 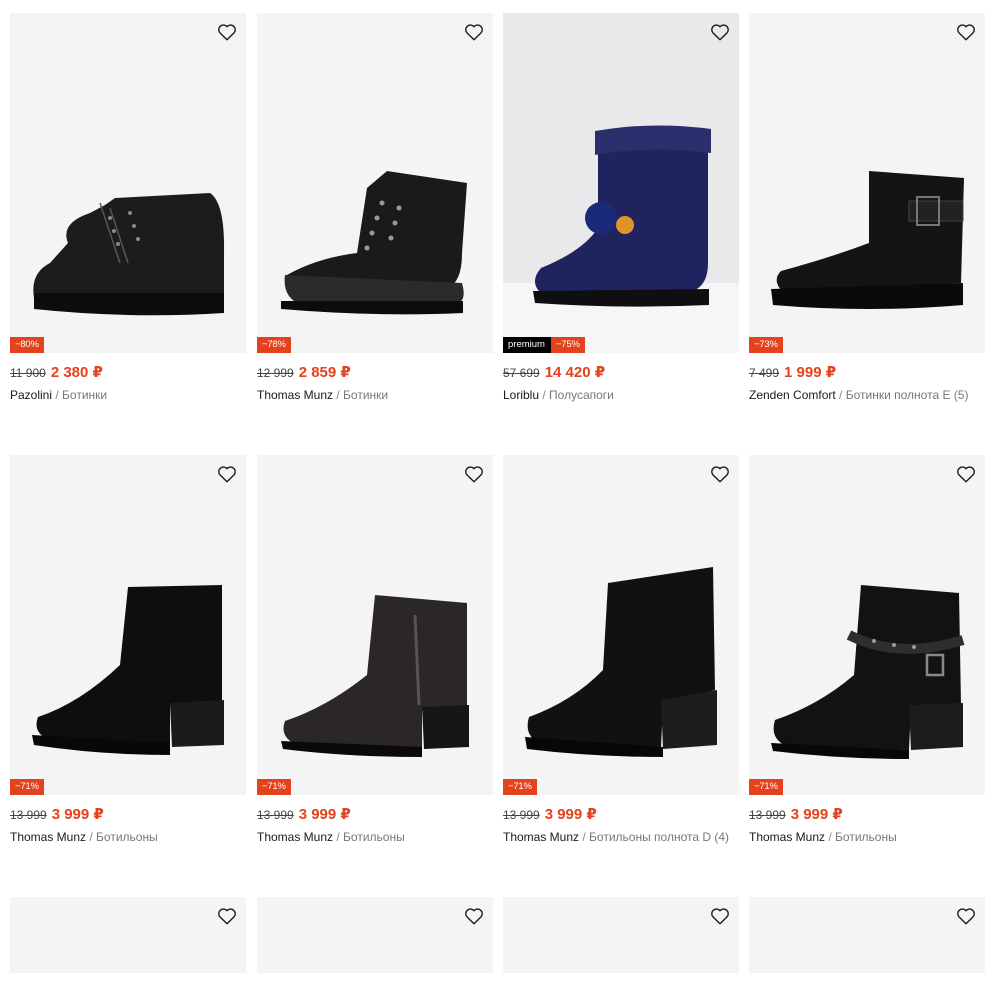 I want to click on discount-badge: −78%, so click(x=274, y=345).